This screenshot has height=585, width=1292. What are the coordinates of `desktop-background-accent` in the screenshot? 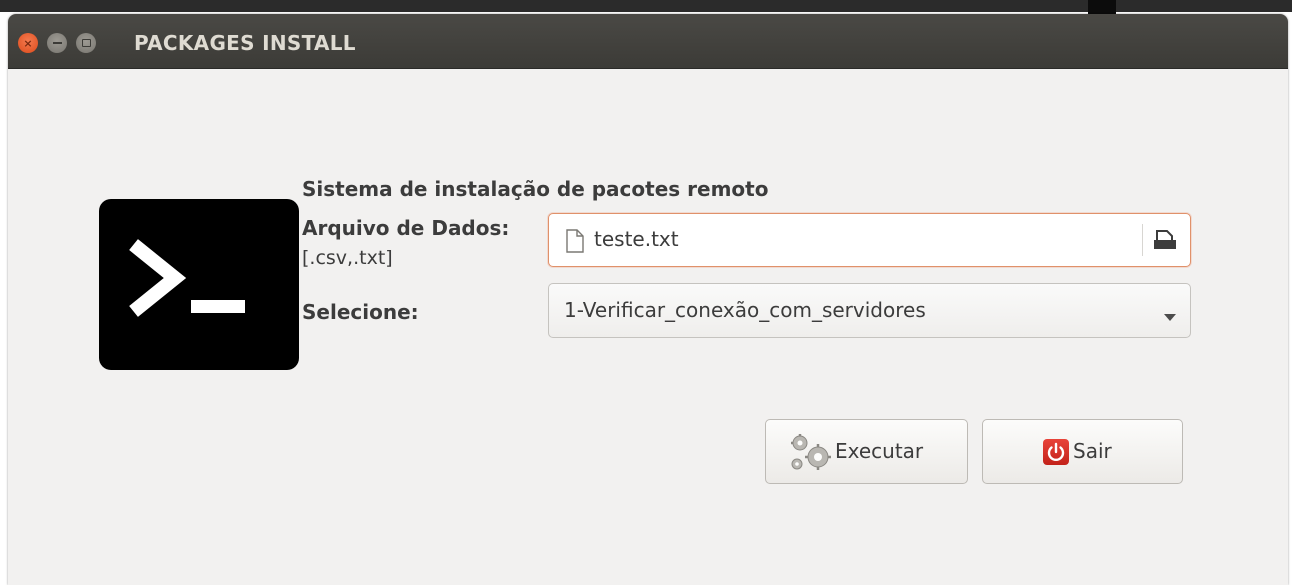 It's located at (1102, 7).